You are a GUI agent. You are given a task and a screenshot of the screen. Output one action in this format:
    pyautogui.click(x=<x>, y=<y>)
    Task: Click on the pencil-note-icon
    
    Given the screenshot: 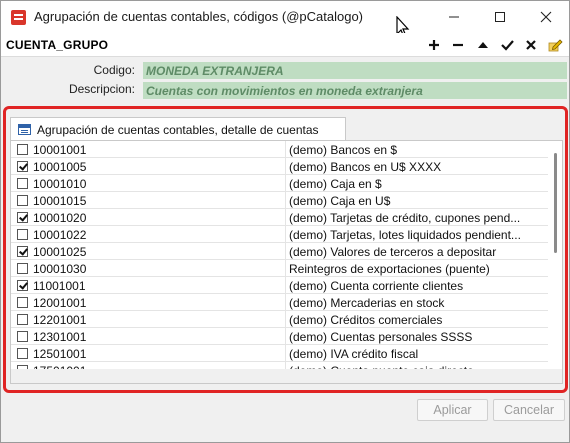 What is the action you would take?
    pyautogui.click(x=555, y=45)
    